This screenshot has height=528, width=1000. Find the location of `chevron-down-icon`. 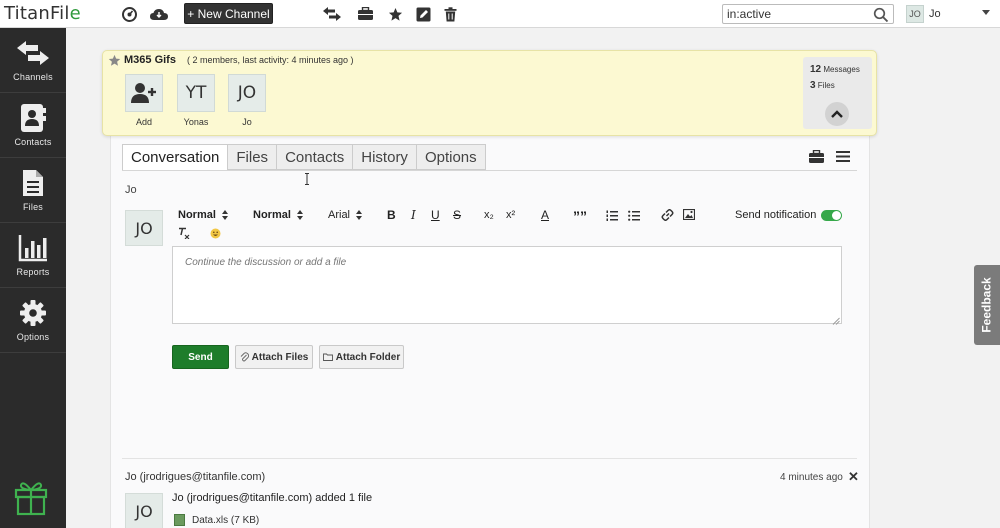

chevron-down-icon is located at coordinates (986, 12).